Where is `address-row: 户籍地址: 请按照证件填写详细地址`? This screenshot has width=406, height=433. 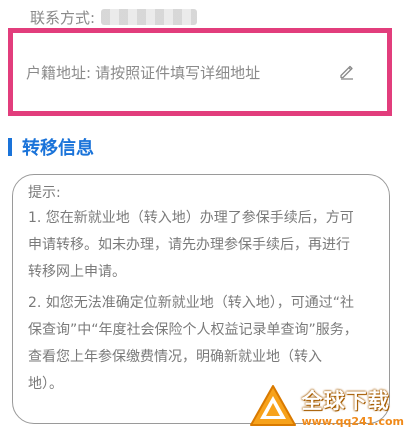
address-row: 户籍地址: 请按照证件填写详细地址 is located at coordinates (143, 72).